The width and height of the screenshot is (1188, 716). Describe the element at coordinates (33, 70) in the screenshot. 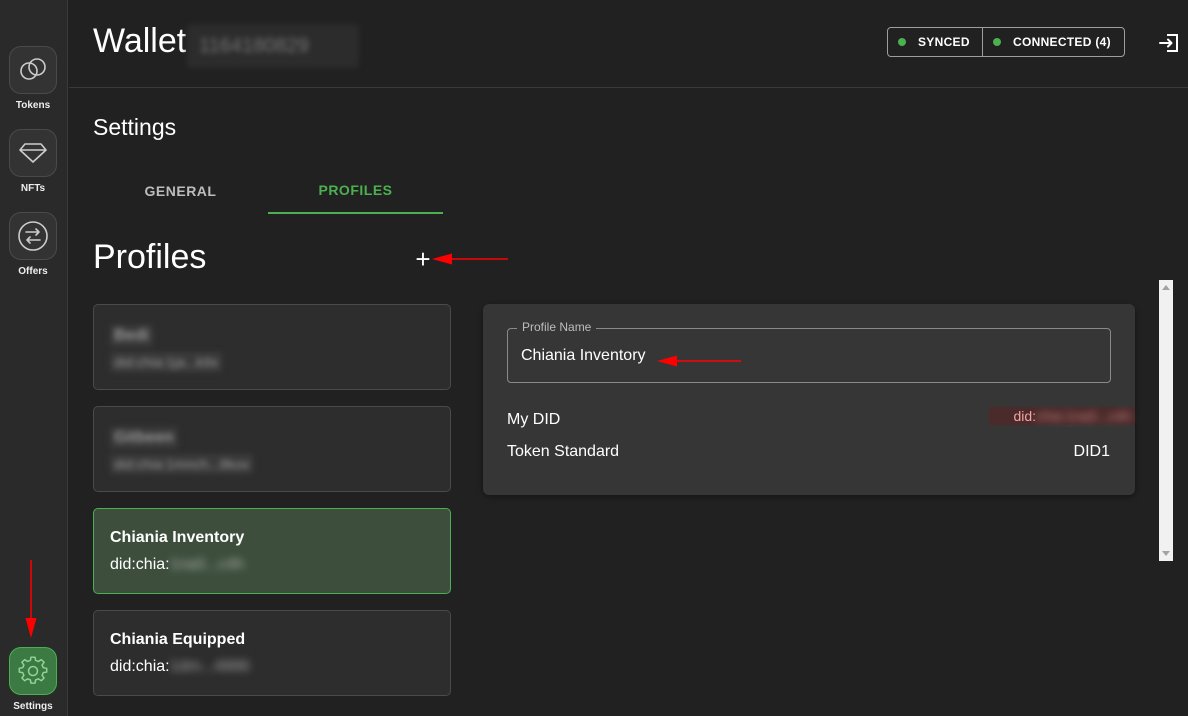

I see `tokens-icon` at that location.